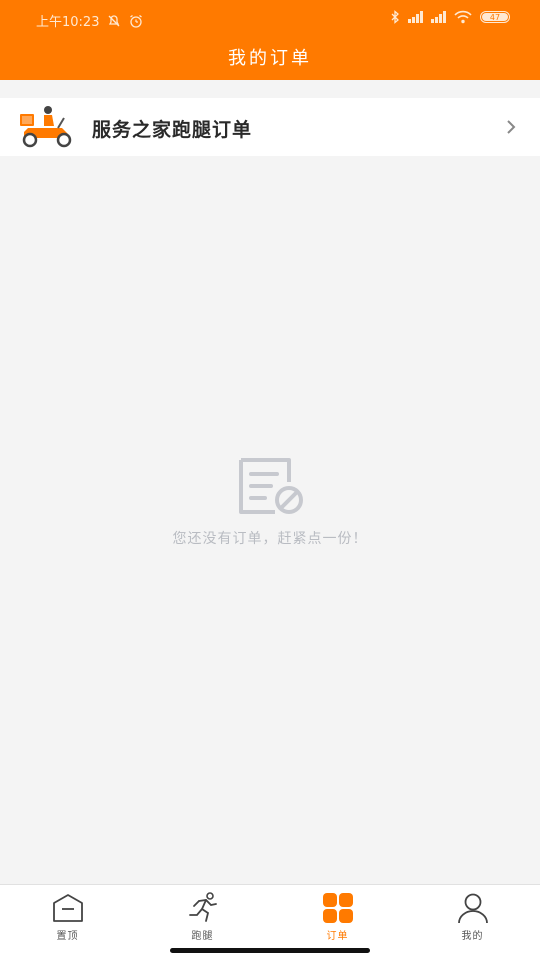  I want to click on status-right: 47, so click(450, 17).